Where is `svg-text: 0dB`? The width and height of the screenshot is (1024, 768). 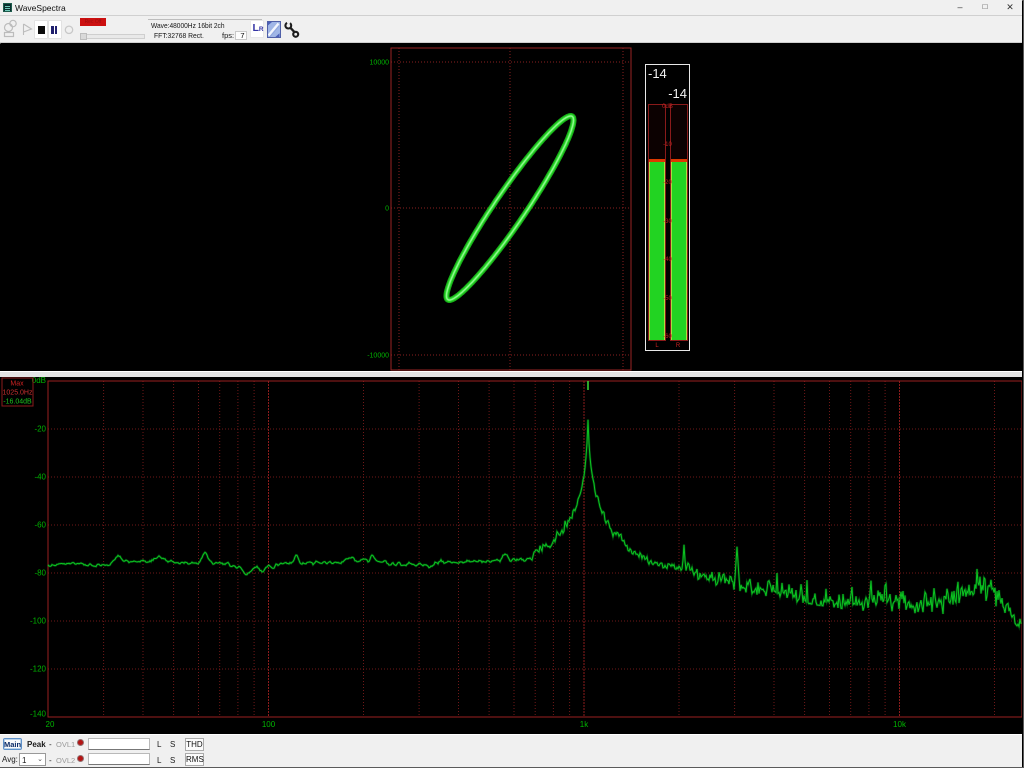 svg-text: 0dB is located at coordinates (39, 381).